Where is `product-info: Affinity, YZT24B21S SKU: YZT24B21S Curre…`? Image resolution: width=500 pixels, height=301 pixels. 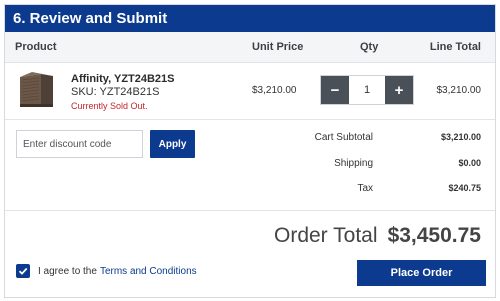
product-info: Affinity, YZT24B21S SKU: YZT24B21S Curre… is located at coordinates (123, 93).